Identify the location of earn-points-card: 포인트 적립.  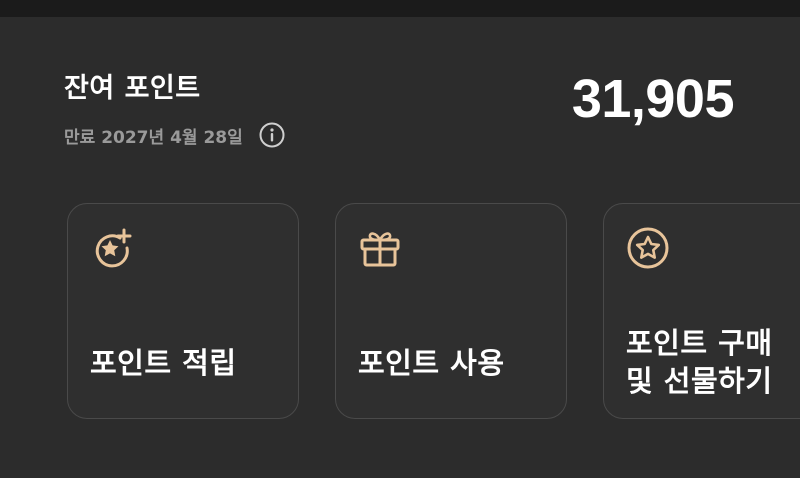
(183, 311).